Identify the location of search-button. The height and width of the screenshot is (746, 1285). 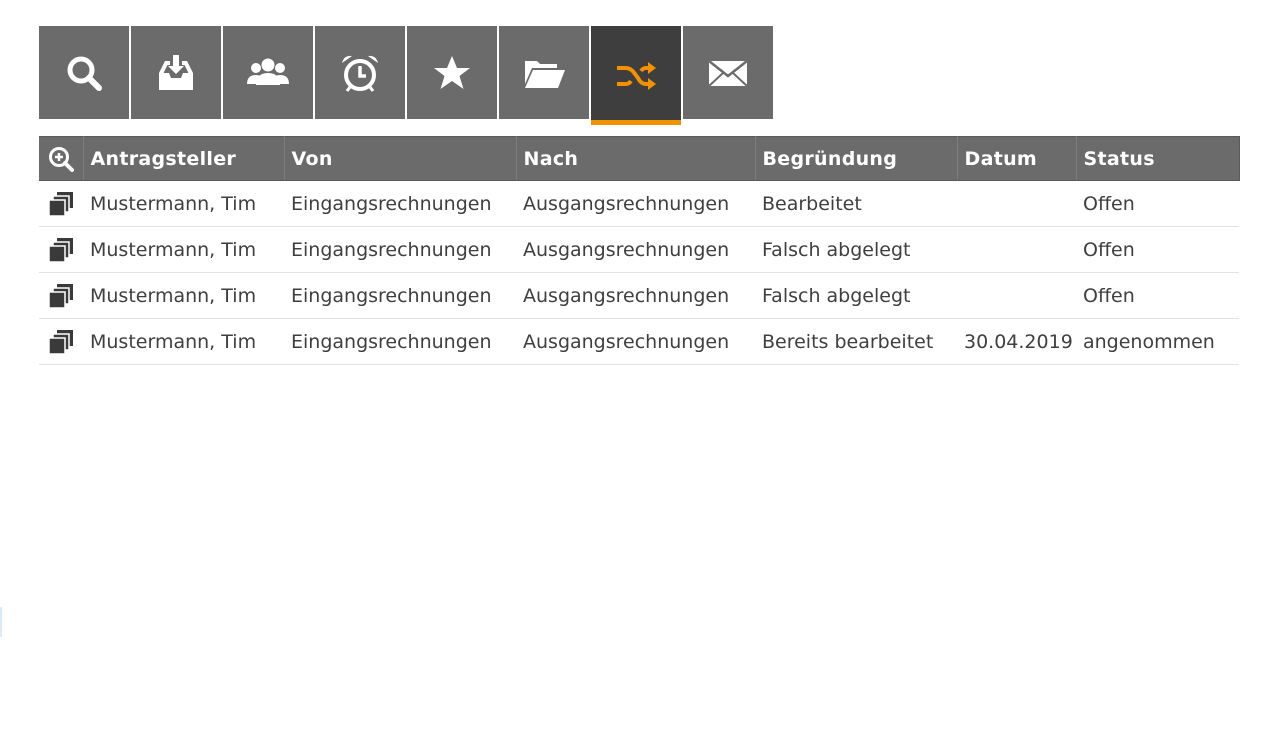
(84, 72).